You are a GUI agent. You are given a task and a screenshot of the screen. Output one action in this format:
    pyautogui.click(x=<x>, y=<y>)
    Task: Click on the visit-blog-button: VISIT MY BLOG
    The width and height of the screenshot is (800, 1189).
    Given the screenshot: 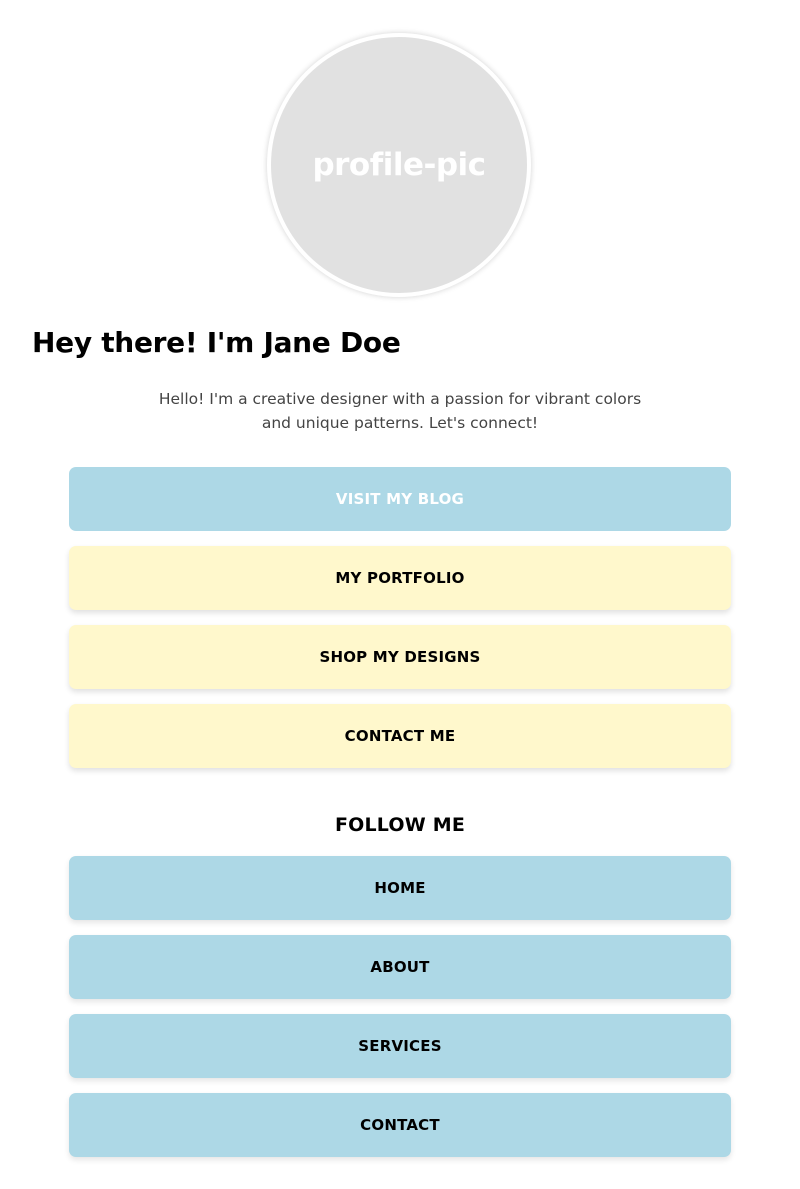 What is the action you would take?
    pyautogui.click(x=400, y=499)
    